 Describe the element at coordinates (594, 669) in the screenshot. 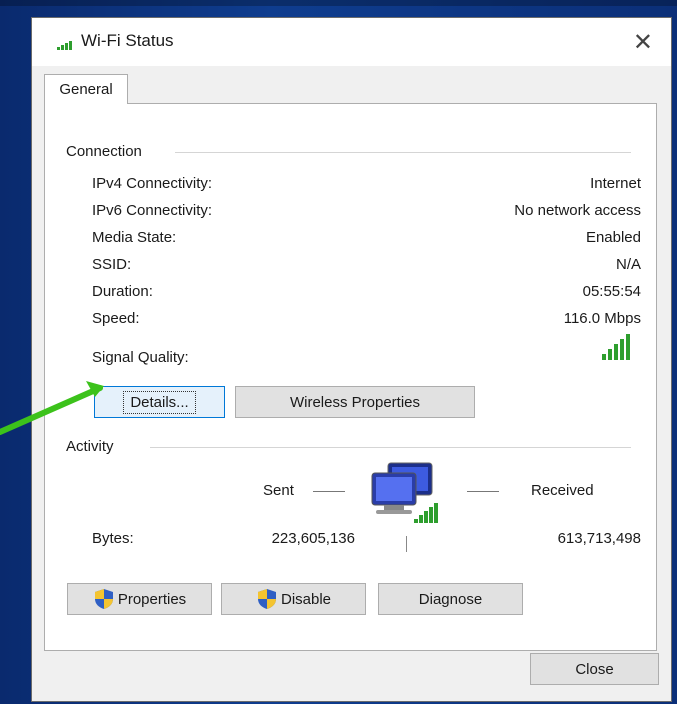

I see `close-button: Close` at that location.